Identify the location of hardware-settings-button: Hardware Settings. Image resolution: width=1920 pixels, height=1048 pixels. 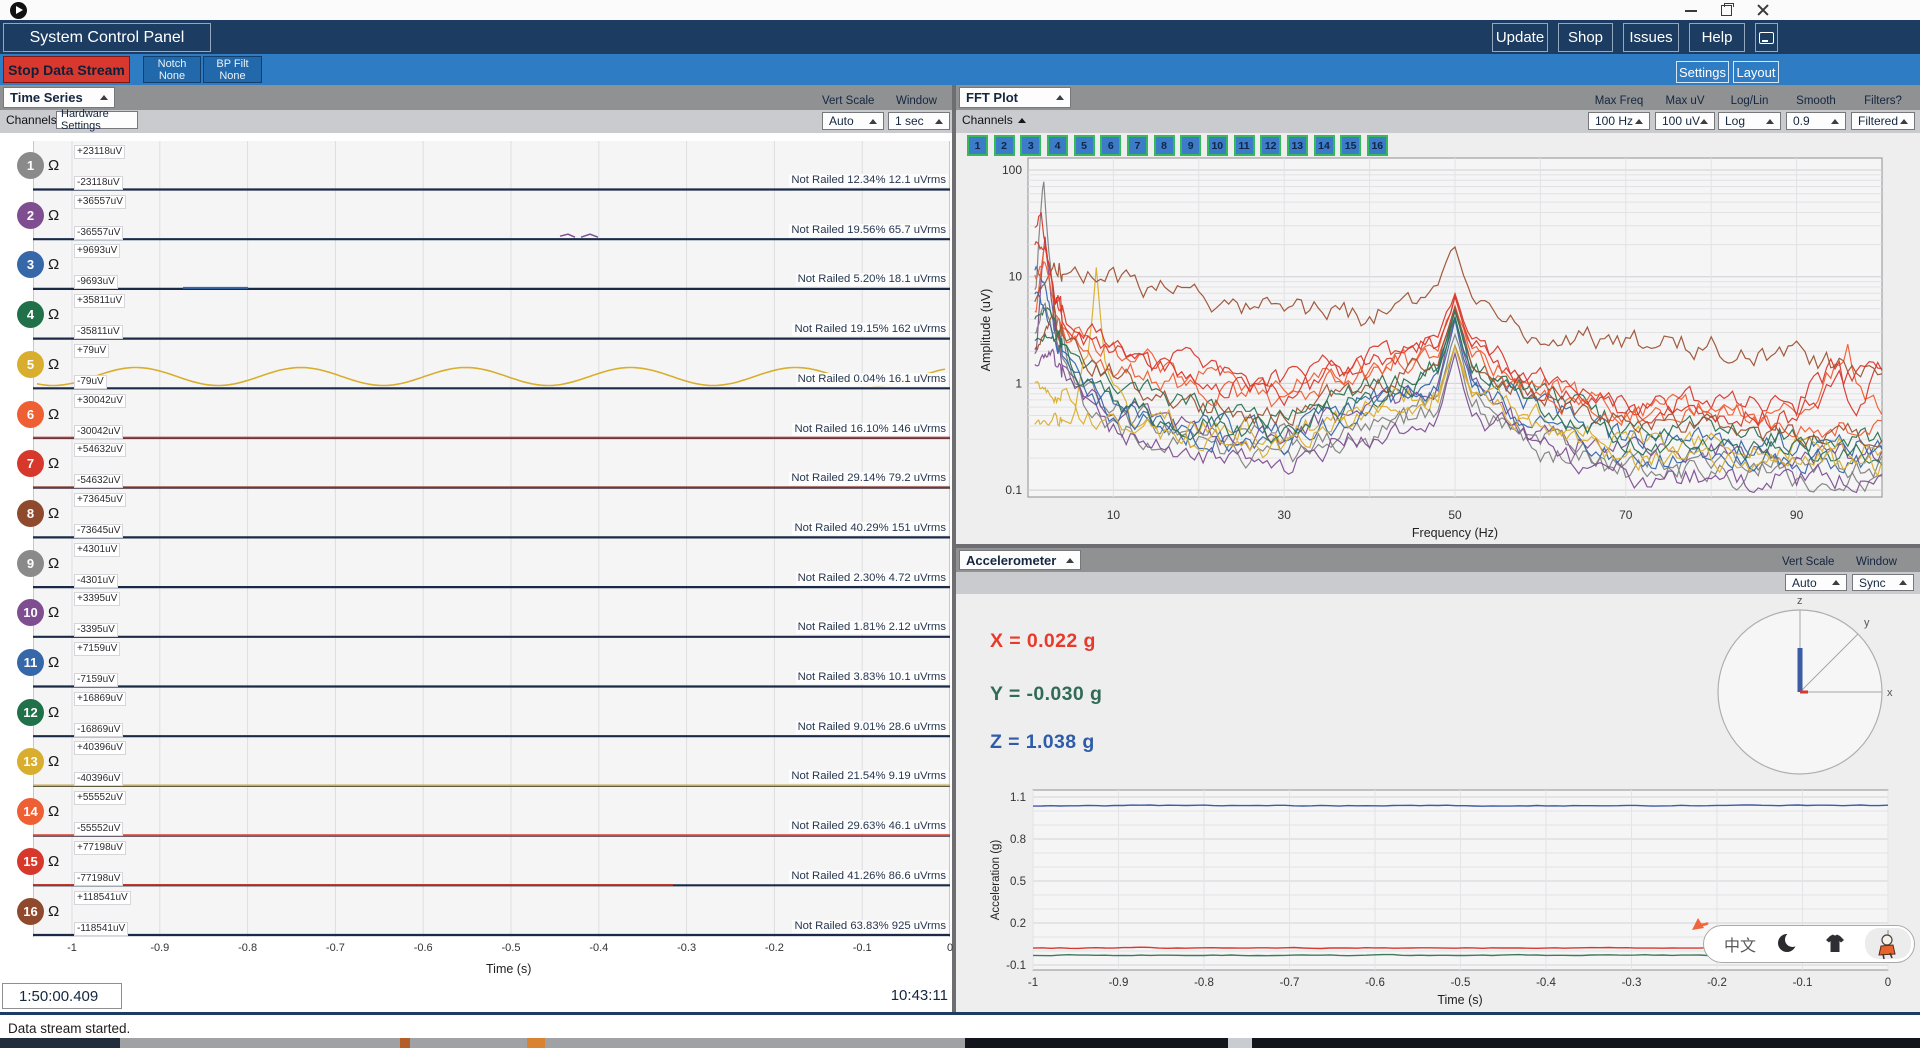
(97, 120).